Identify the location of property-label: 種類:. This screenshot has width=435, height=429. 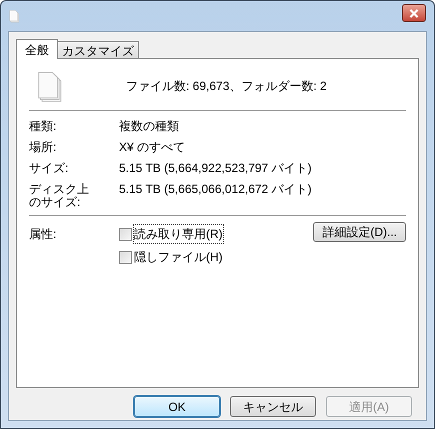
(43, 126).